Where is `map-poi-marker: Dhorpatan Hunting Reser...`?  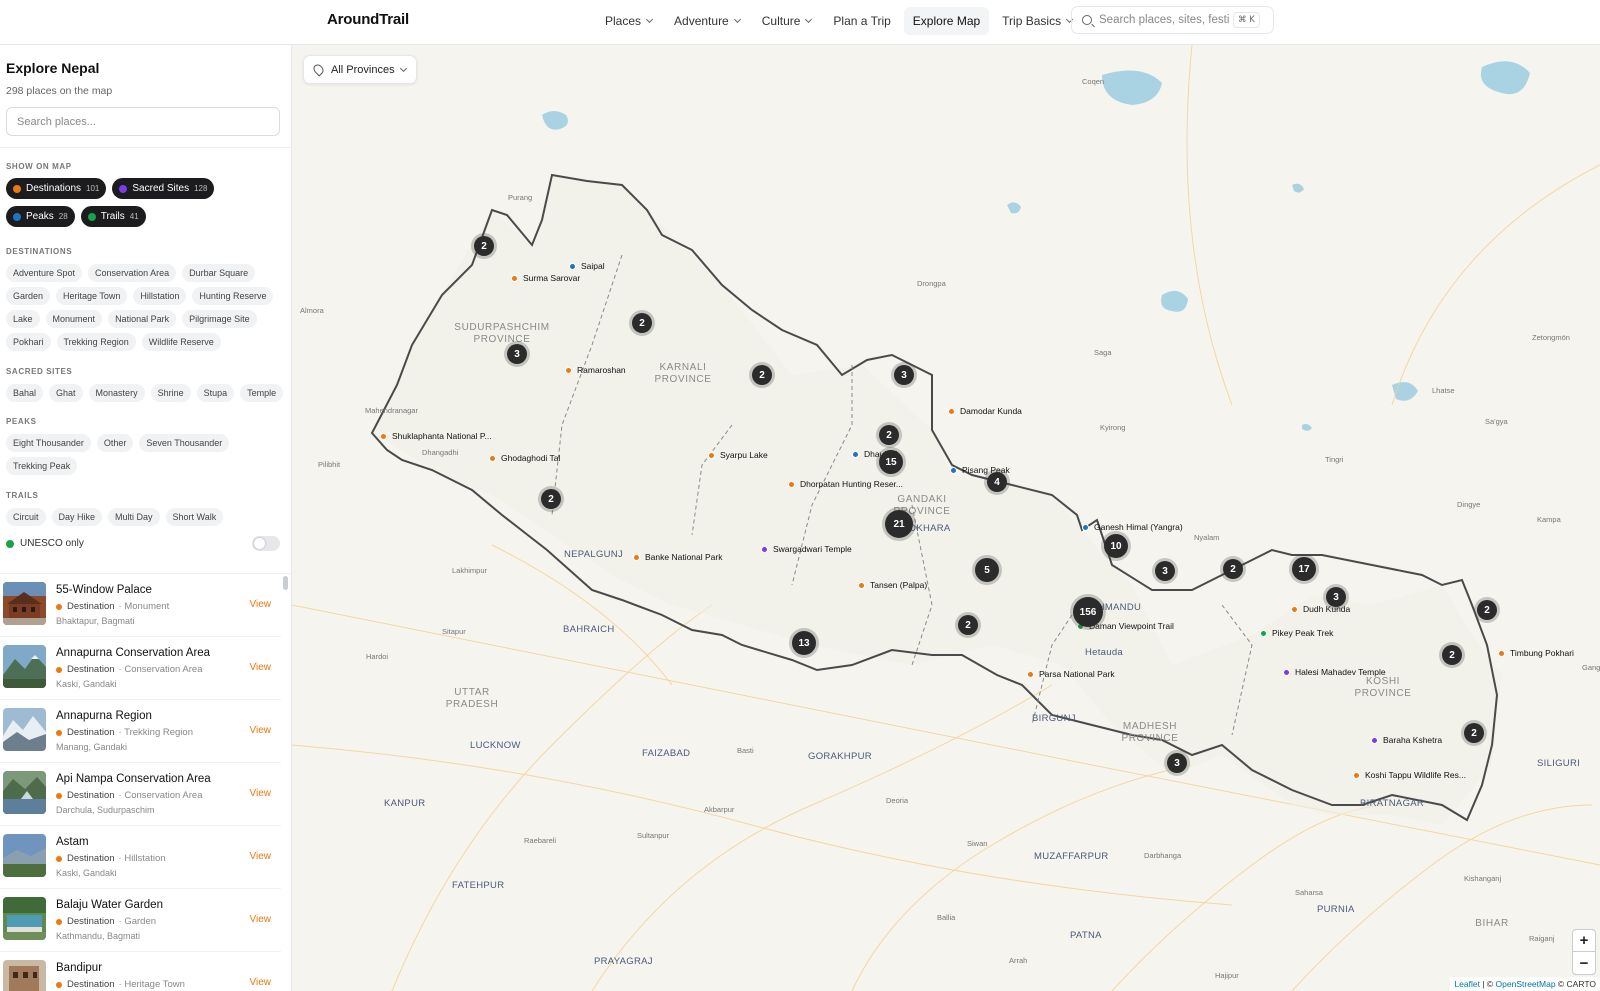
map-poi-marker: Dhorpatan Hunting Reser... is located at coordinates (845, 484).